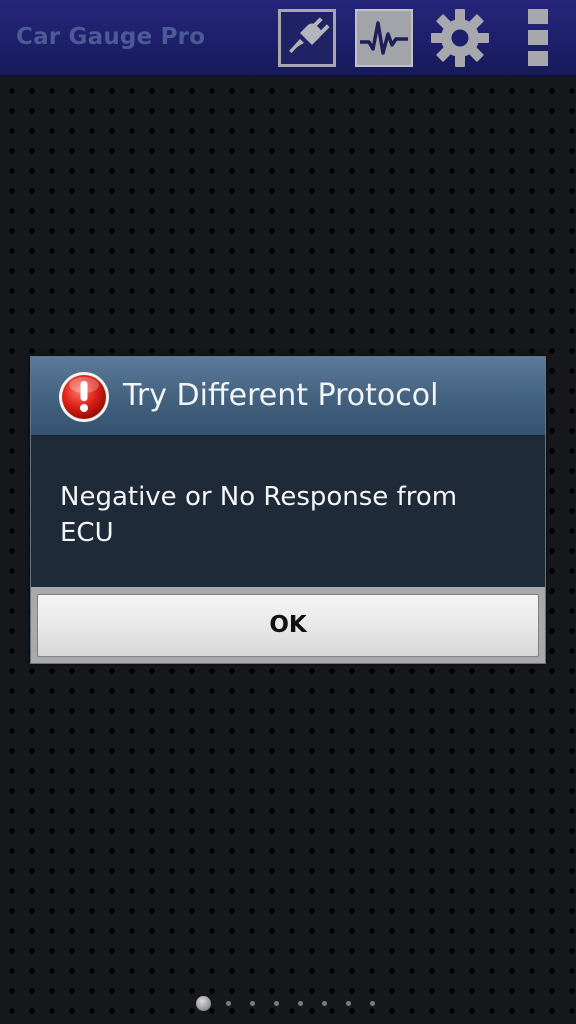 The width and height of the screenshot is (576, 1024). I want to click on page-dot-active, so click(203, 1003).